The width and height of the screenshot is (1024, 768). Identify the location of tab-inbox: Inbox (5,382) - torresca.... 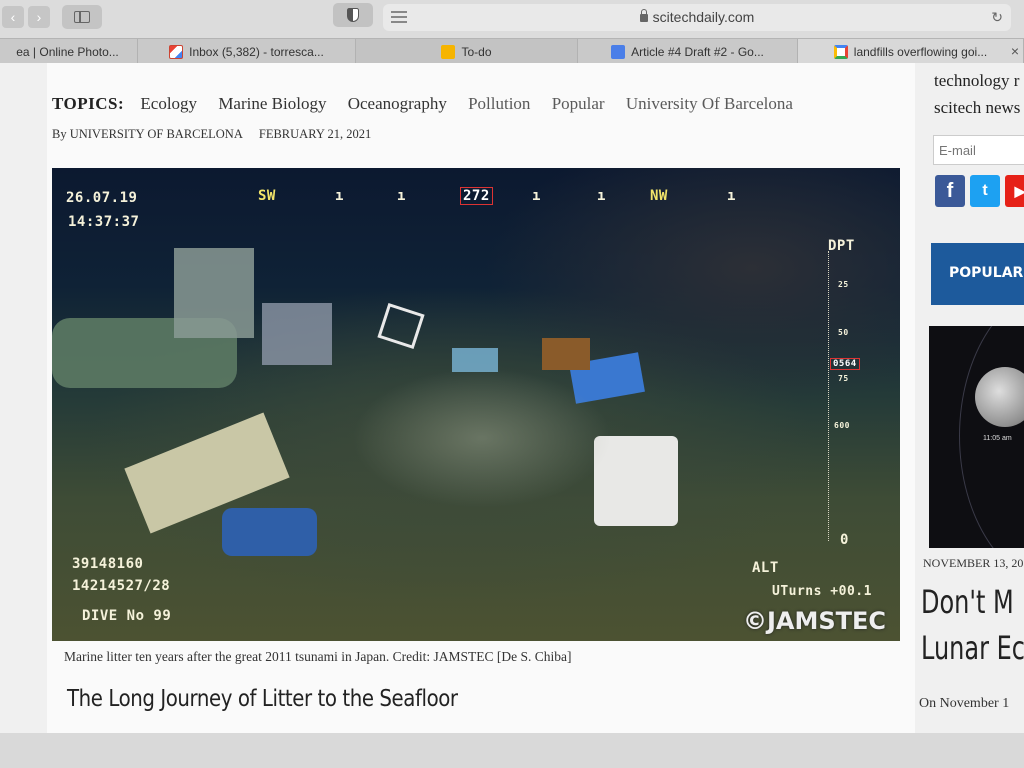
(247, 51).